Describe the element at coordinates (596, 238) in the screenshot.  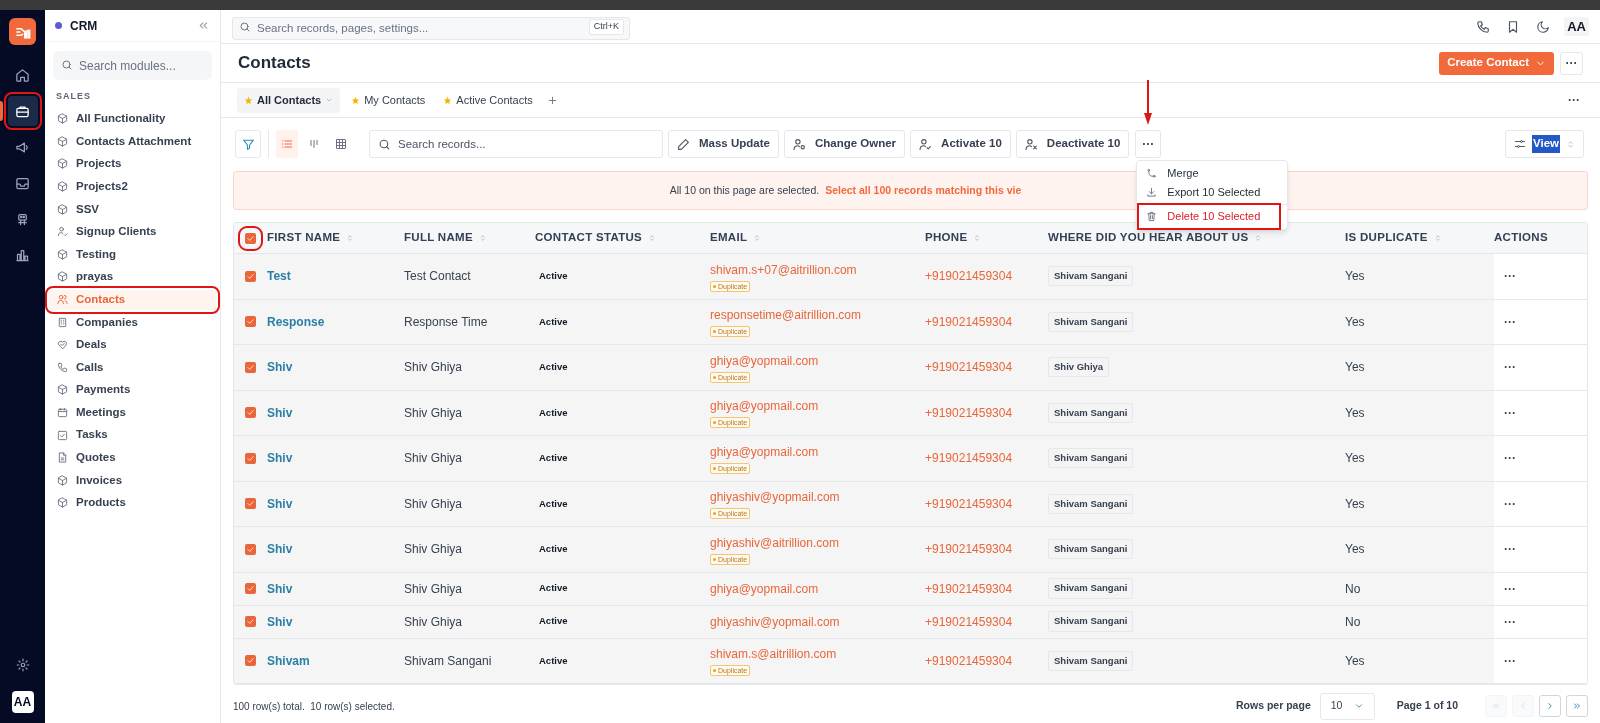
I see `column-header: CONTACT STATUS` at that location.